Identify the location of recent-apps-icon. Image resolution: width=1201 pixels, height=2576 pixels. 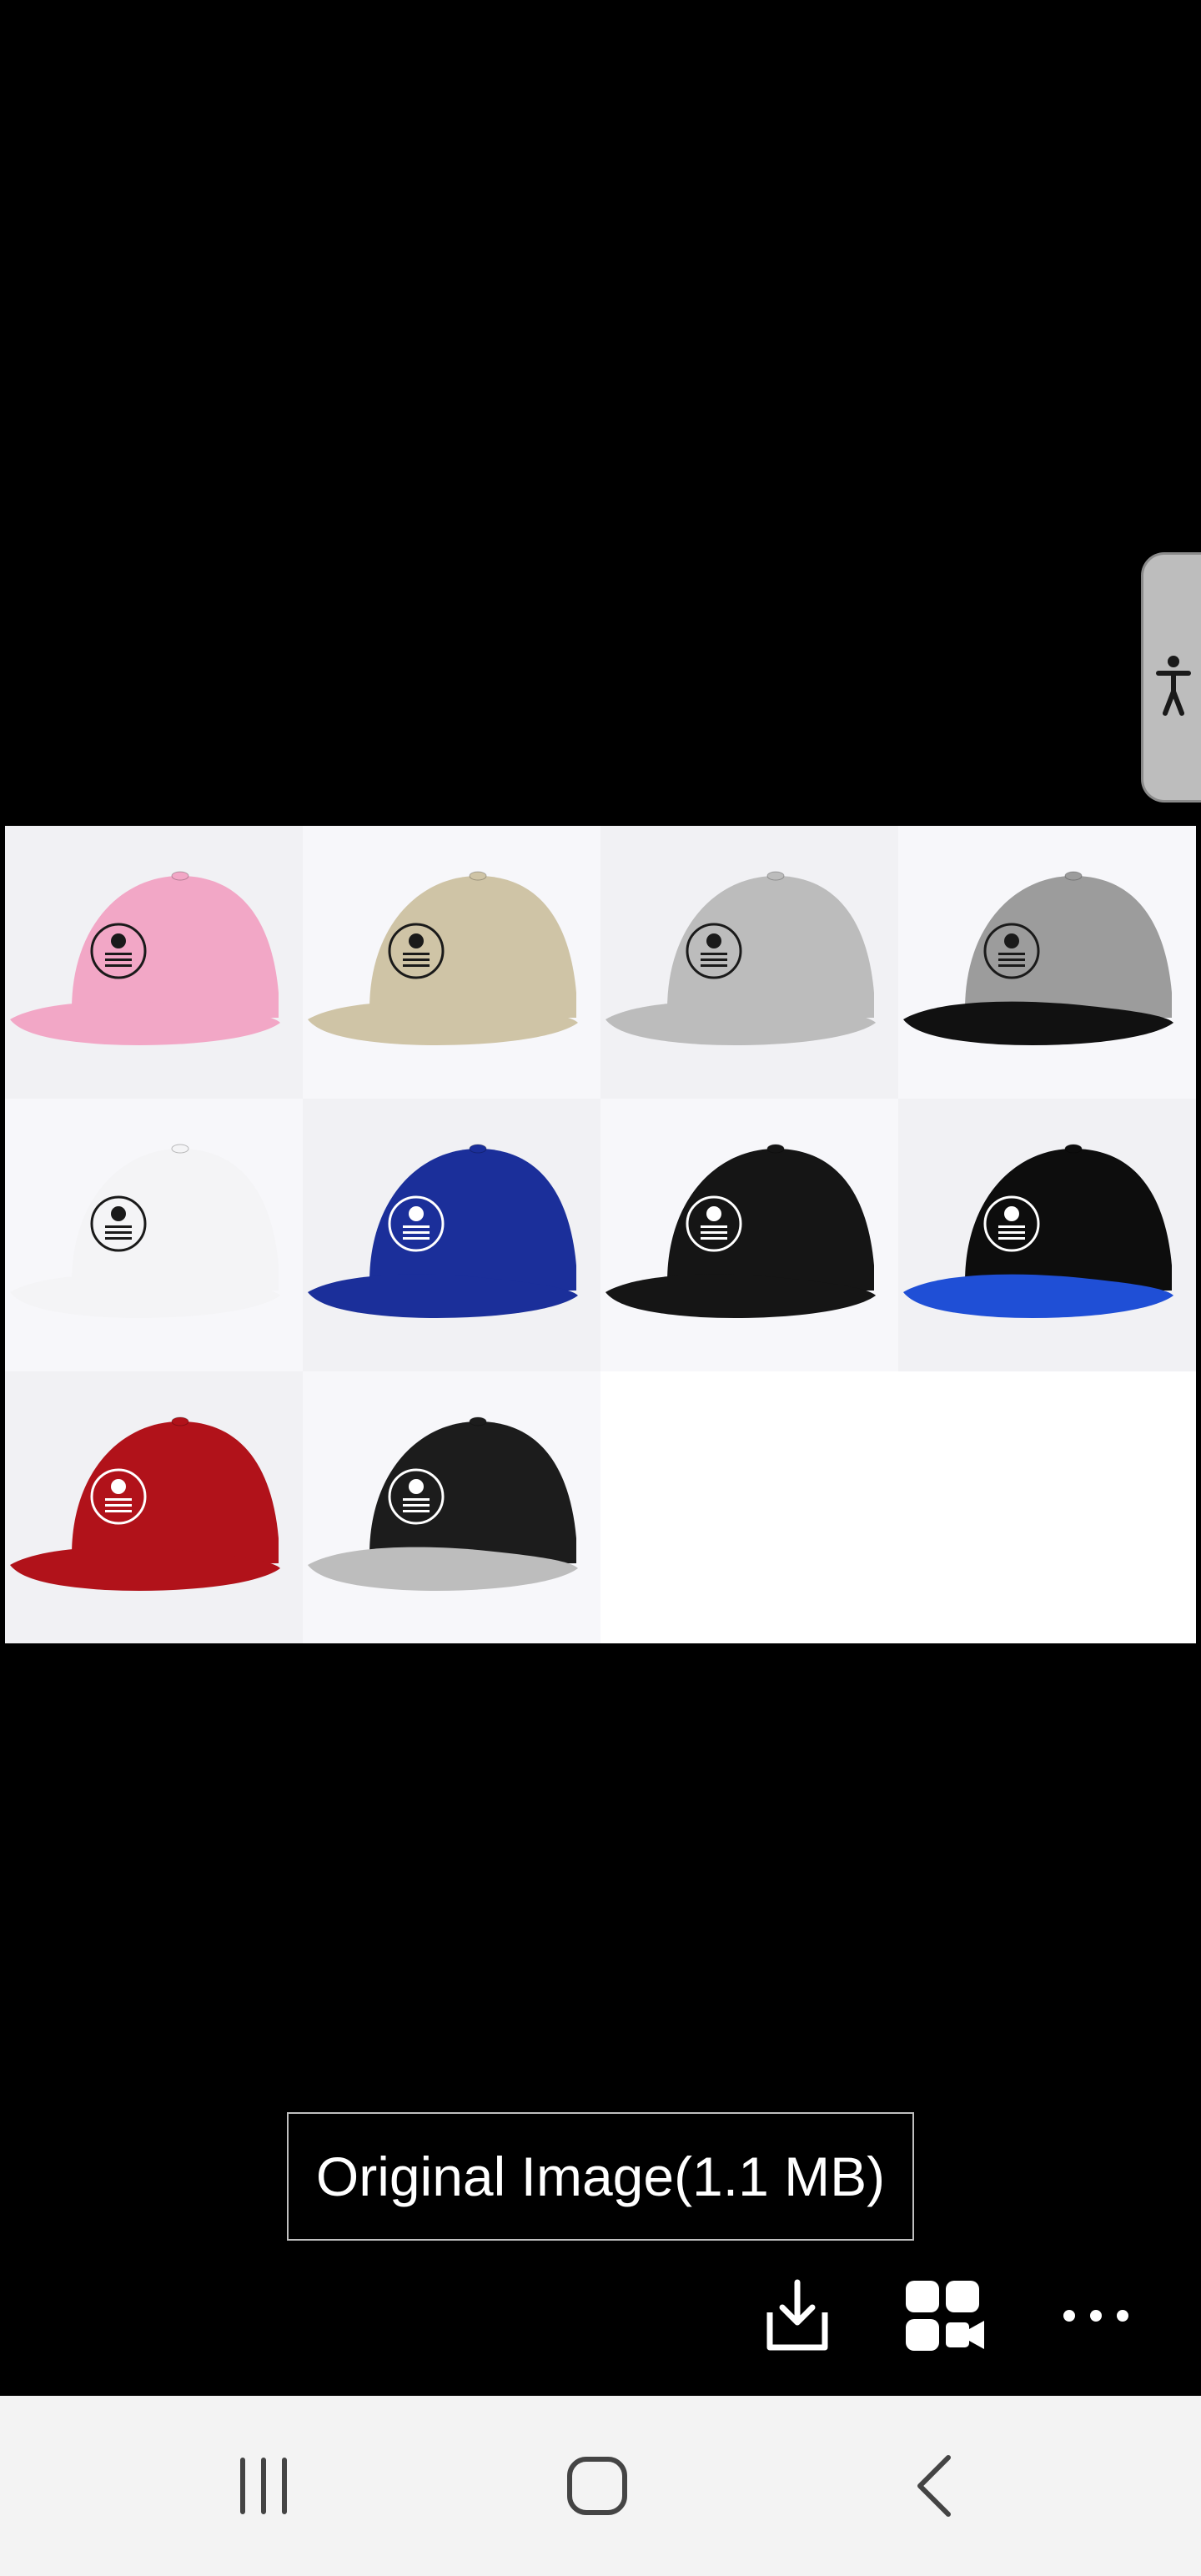
(264, 2486).